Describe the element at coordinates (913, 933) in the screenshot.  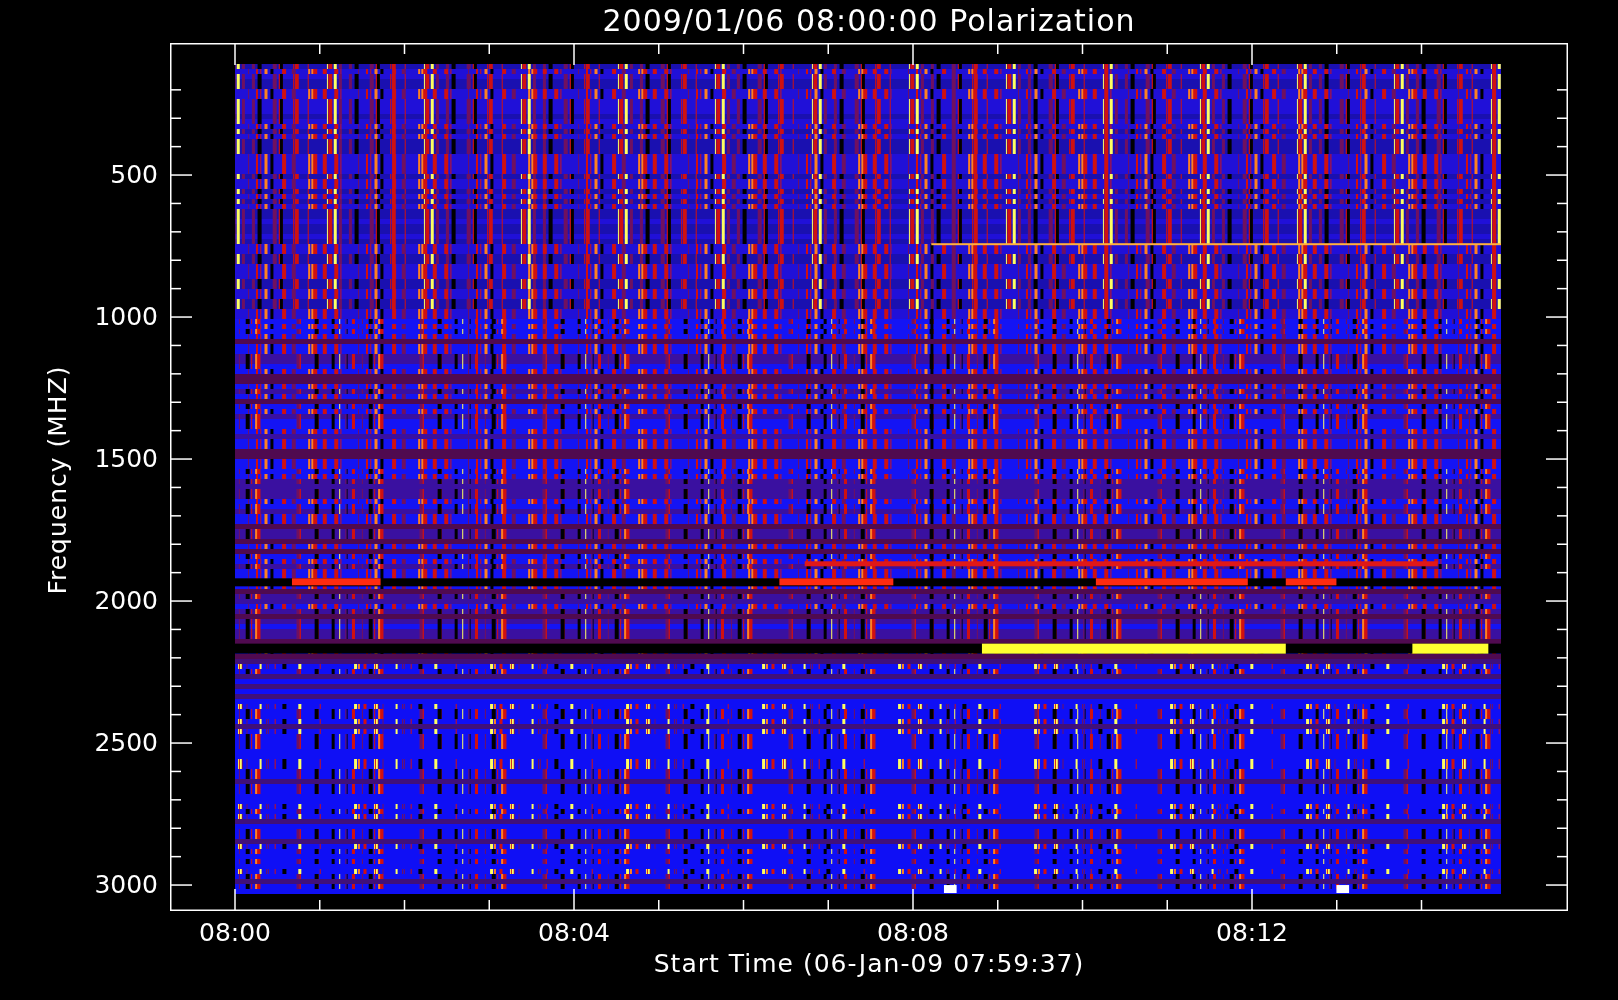
I see `x-tick-label: 08:08` at that location.